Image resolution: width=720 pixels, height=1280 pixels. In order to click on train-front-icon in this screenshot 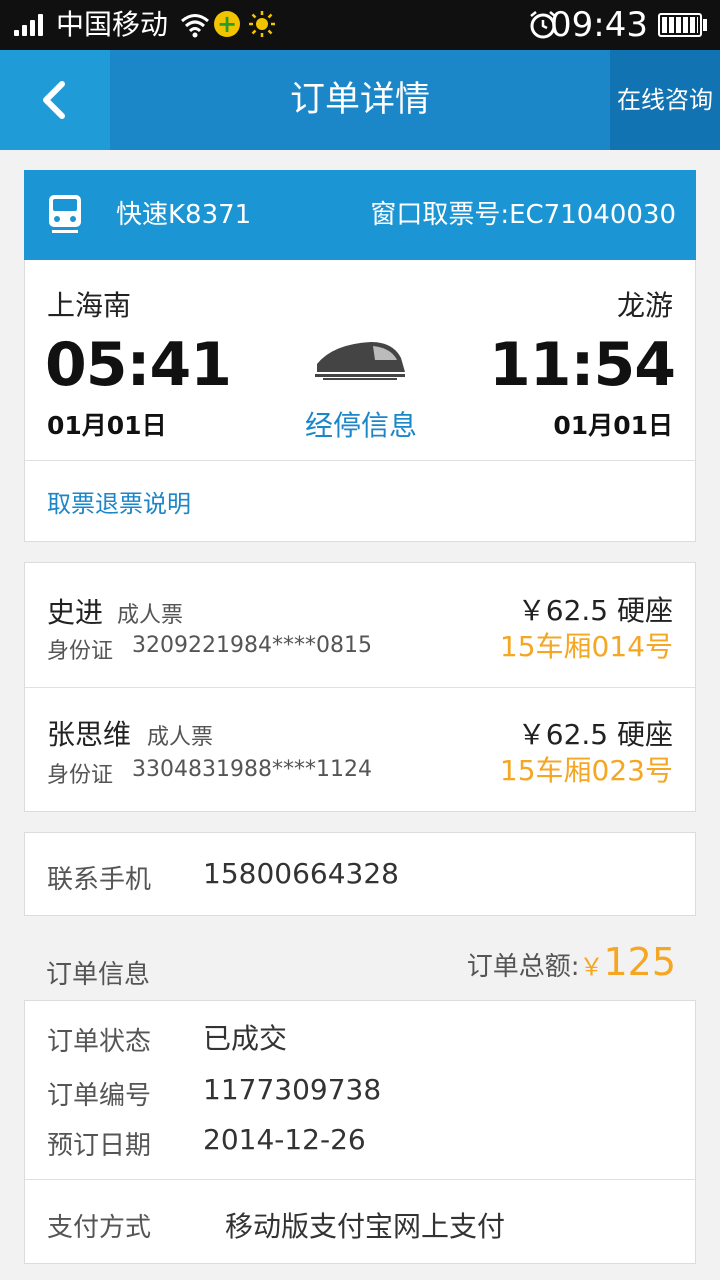, I will do `click(360, 361)`.